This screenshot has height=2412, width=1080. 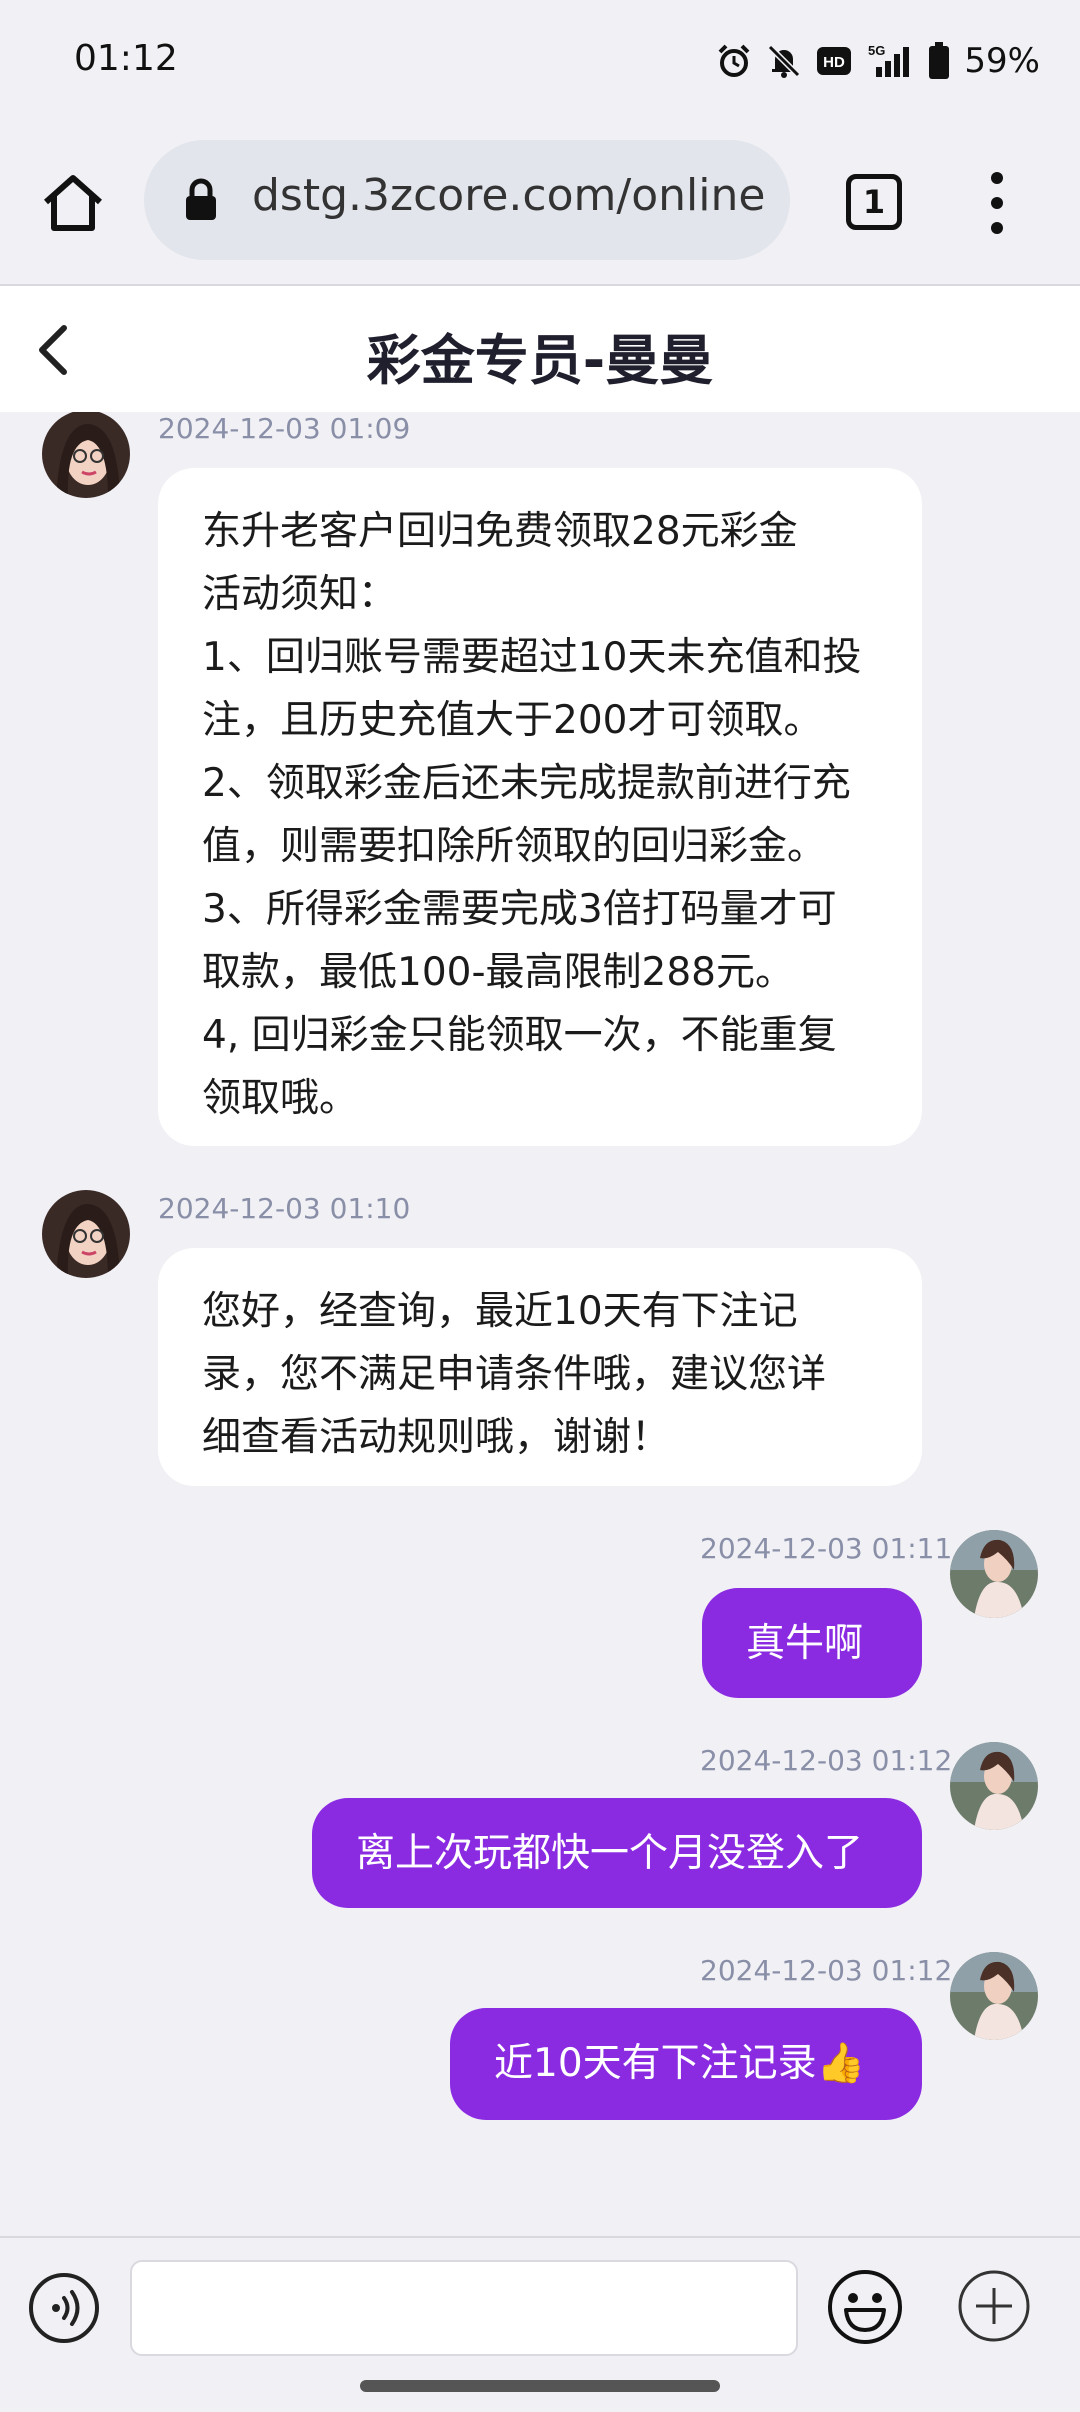 I want to click on battery-percent: 59%, so click(x=1002, y=61).